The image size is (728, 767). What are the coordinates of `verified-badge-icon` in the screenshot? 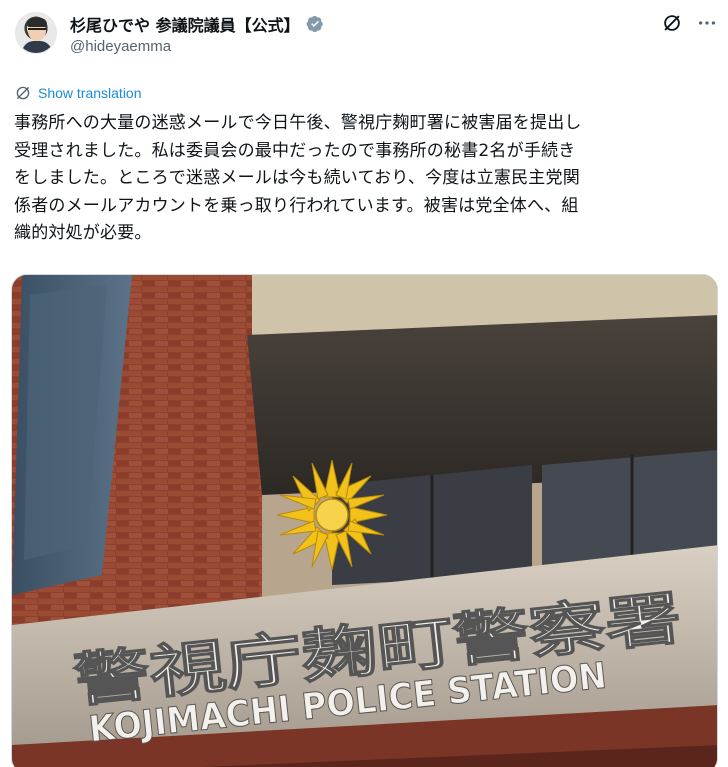 It's located at (315, 24).